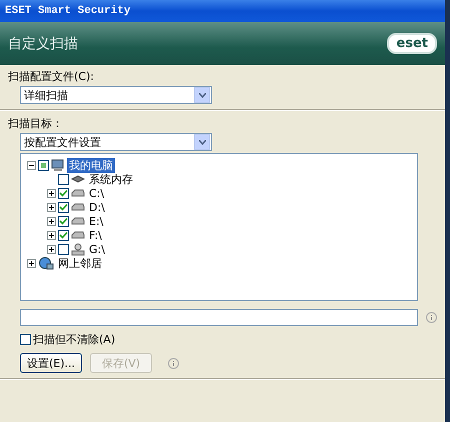 This screenshot has width=450, height=422. Describe the element at coordinates (51, 76) in the screenshot. I see `profile-label: 扫描配置文件(C):` at that location.